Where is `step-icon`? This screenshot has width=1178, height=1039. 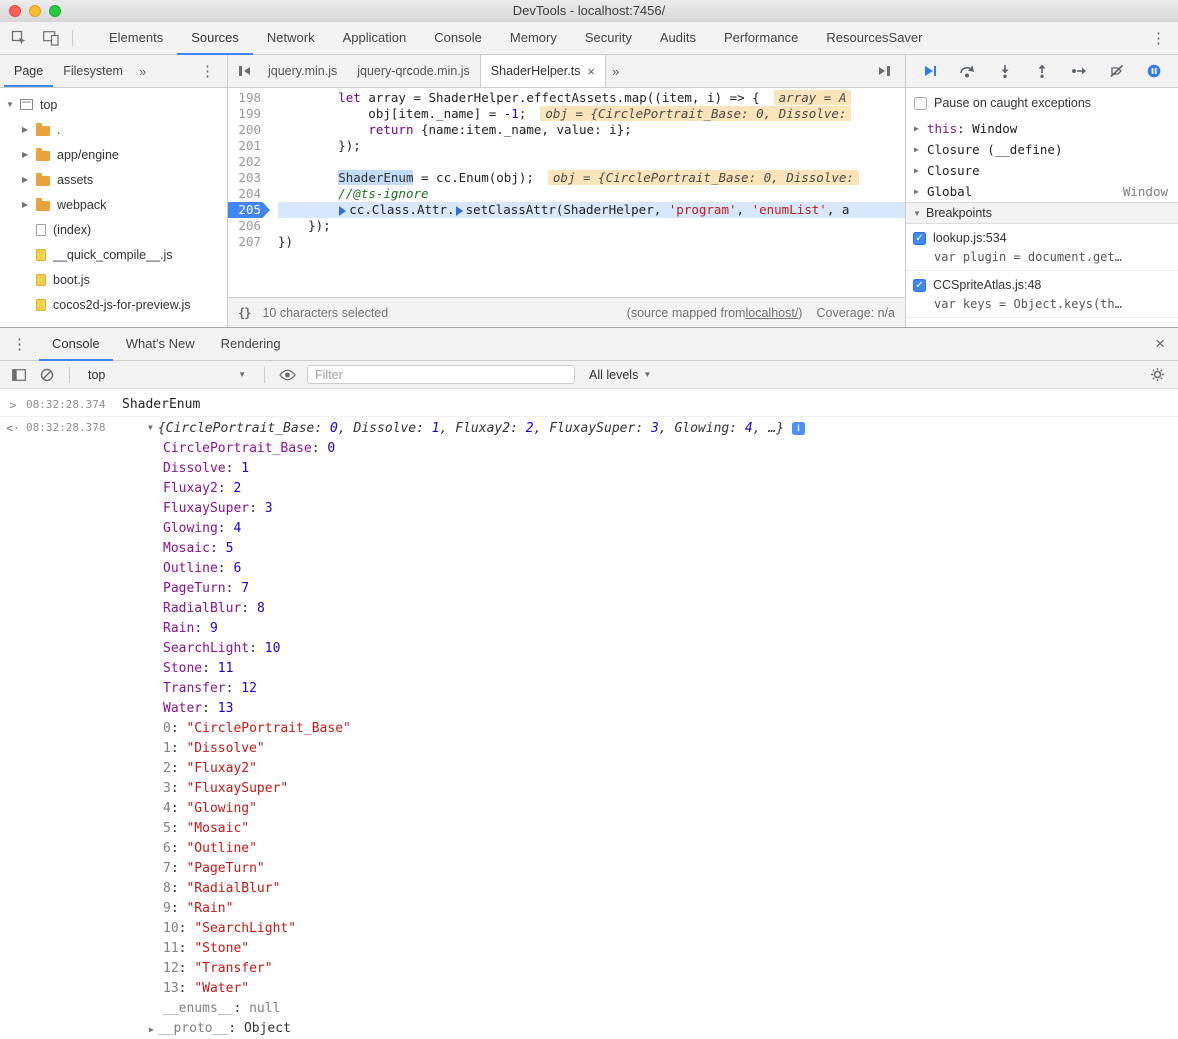 step-icon is located at coordinates (1079, 71).